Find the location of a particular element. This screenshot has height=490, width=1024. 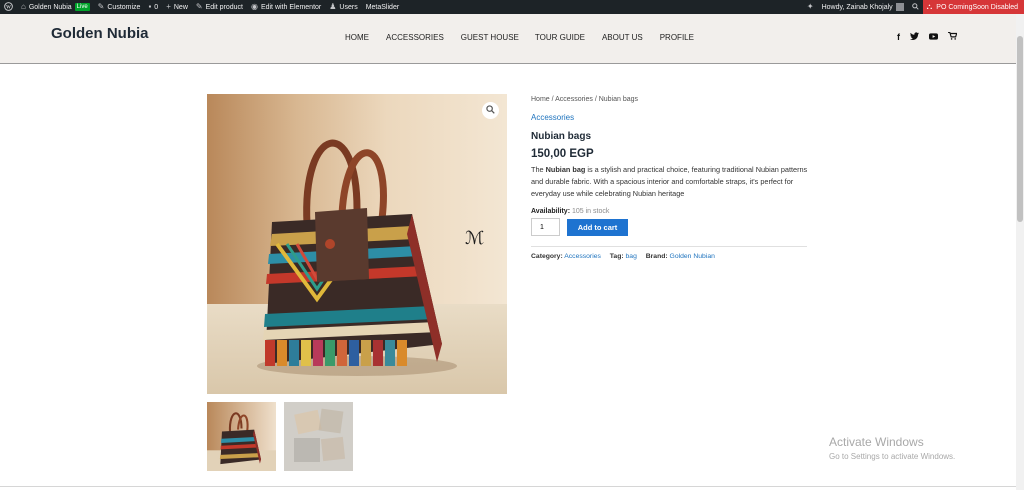

footer-divider is located at coordinates (508, 486).